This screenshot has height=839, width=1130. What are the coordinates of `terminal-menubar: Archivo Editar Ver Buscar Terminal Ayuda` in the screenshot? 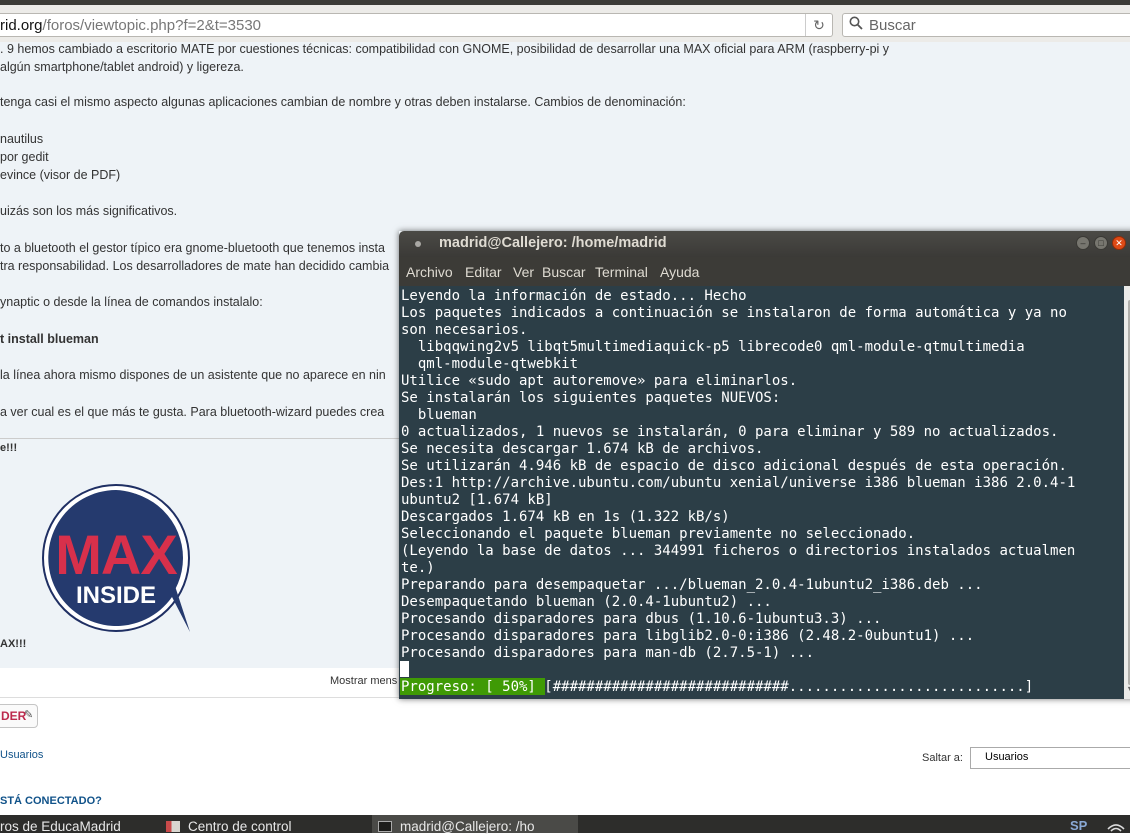 It's located at (764, 271).